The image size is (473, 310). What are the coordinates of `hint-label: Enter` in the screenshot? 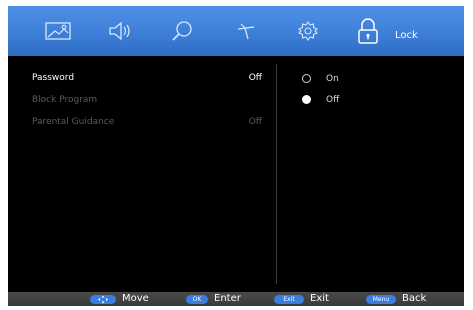 It's located at (227, 298).